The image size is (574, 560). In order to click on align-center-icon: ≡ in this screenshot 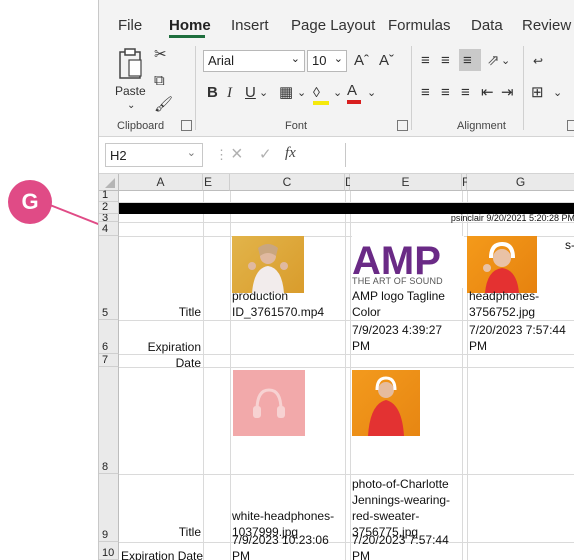, I will do `click(445, 93)`.